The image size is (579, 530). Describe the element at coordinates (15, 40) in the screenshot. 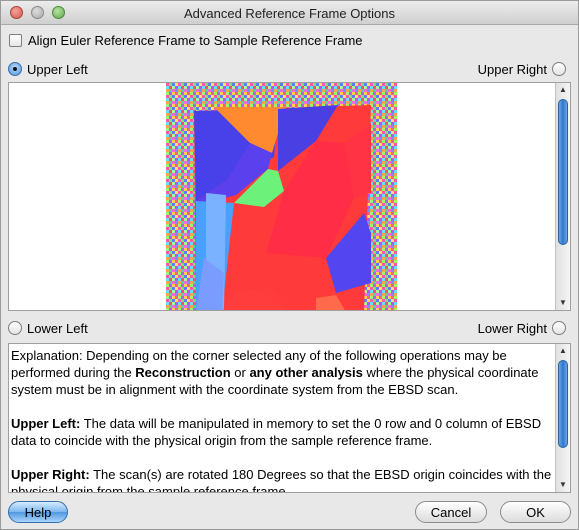

I see `align-euler-checkbox` at that location.